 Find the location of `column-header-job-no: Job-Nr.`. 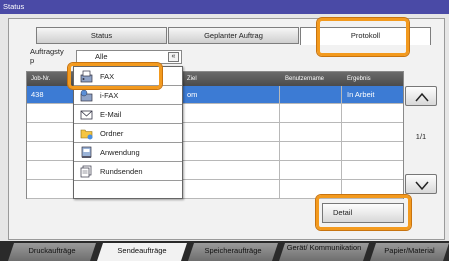

column-header-job-no: Job-Nr. is located at coordinates (41, 79).